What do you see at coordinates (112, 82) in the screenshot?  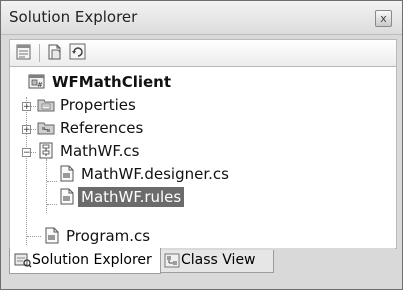 I see `tree-item-label: WFMathClient` at bounding box center [112, 82].